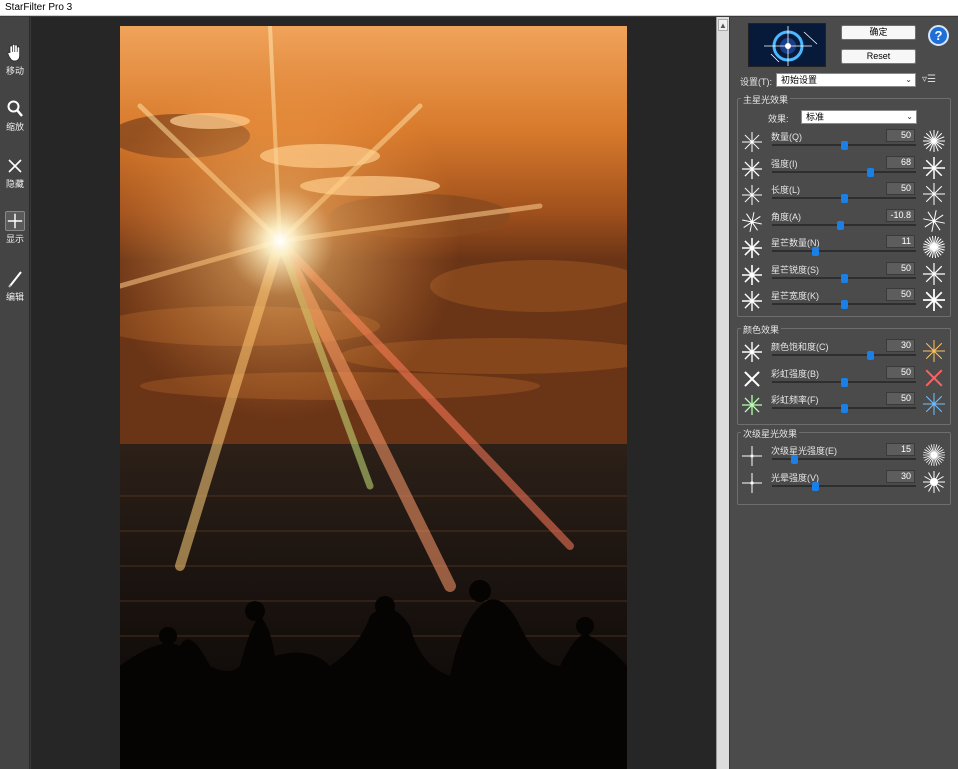 This screenshot has width=958, height=769. I want to click on slider-row: 角度(A) -10.8, so click(844, 221).